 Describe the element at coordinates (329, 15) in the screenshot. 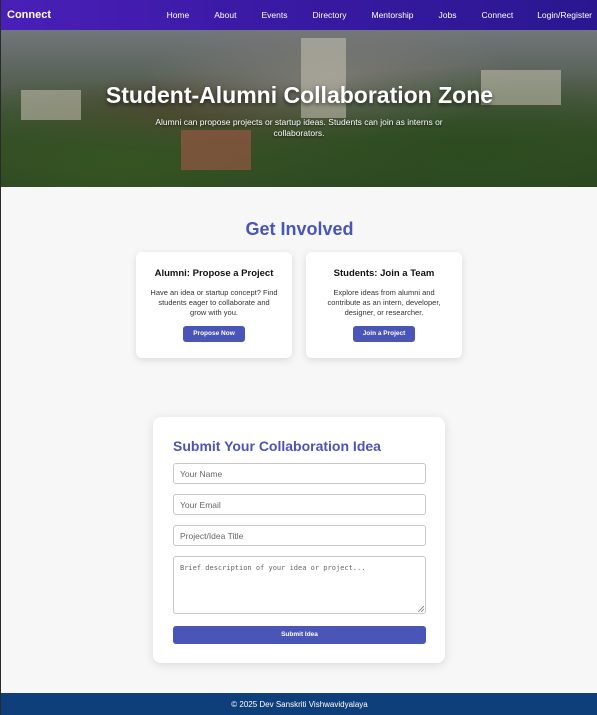

I see `nav-directory: Directory` at that location.